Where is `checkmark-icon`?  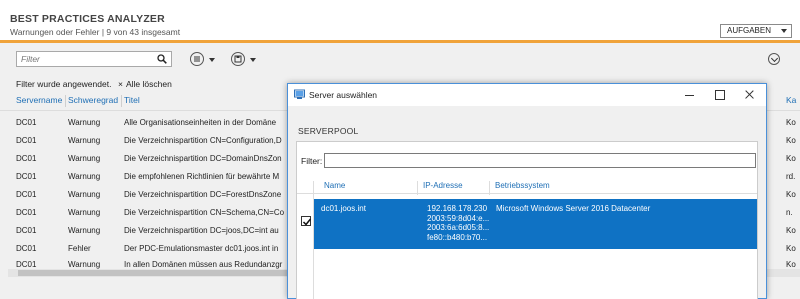
checkmark-icon is located at coordinates (307, 222).